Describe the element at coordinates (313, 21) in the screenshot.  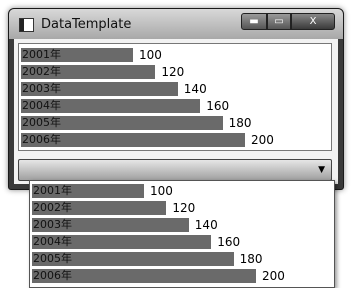
I see `close-button: X` at that location.